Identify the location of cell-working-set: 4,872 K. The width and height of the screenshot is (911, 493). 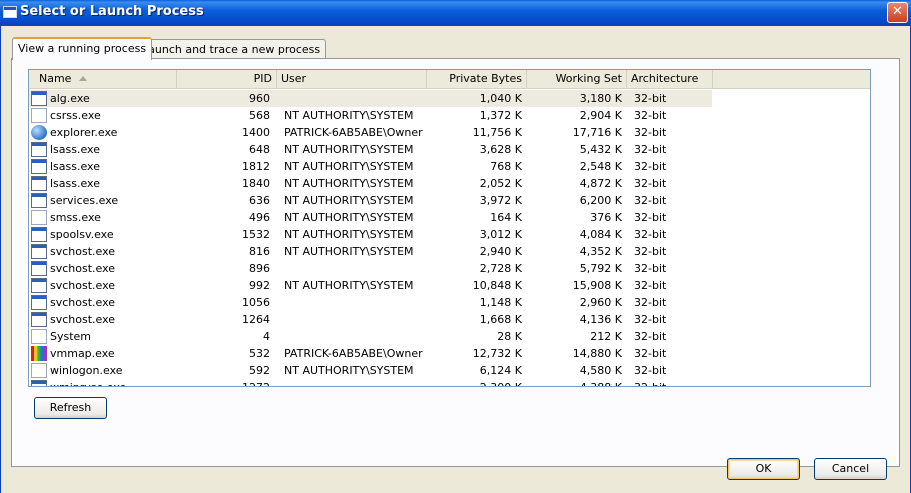
(600, 183).